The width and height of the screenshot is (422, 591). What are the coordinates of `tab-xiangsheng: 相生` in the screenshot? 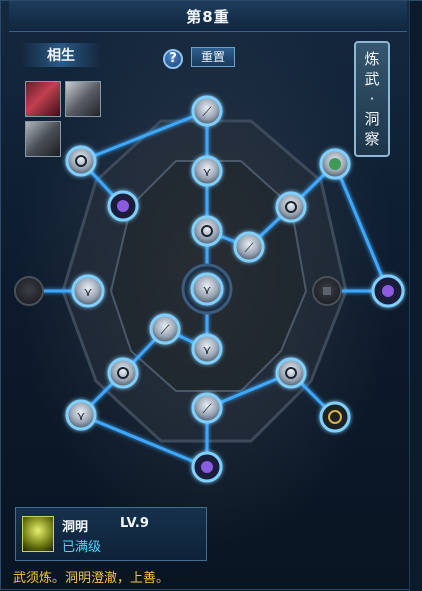 It's located at (61, 55).